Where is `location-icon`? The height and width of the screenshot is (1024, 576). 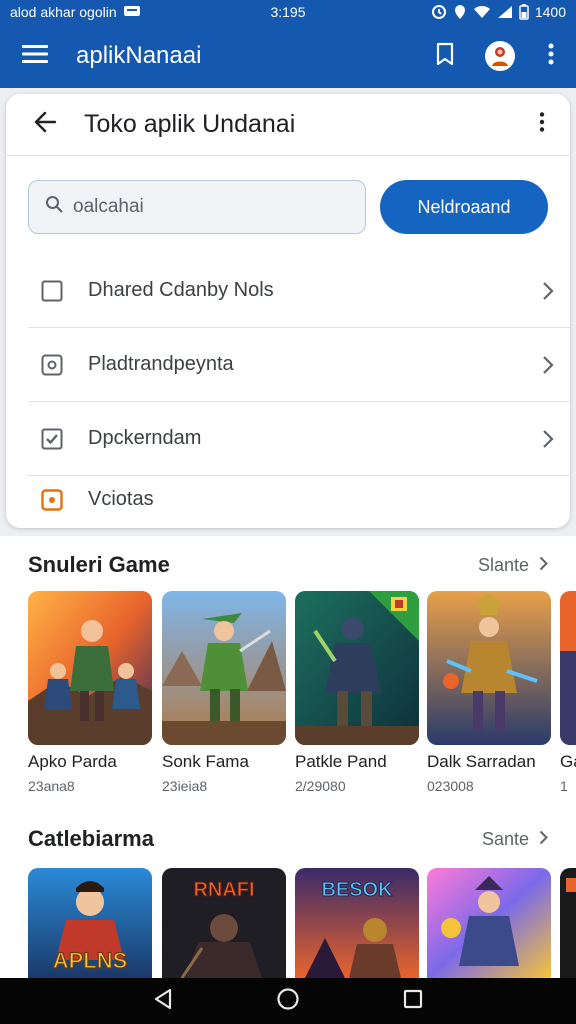 location-icon is located at coordinates (460, 12).